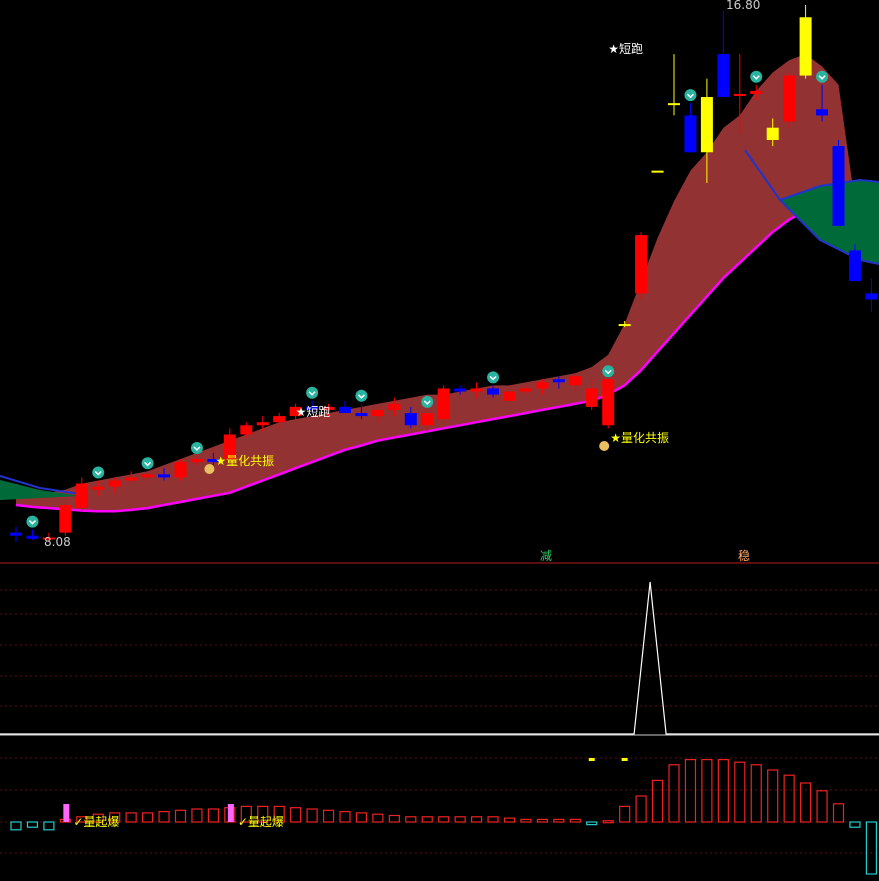 The width and height of the screenshot is (879, 881). What do you see at coordinates (743, 6) in the screenshot?
I see `high-price-label: 16.80` at bounding box center [743, 6].